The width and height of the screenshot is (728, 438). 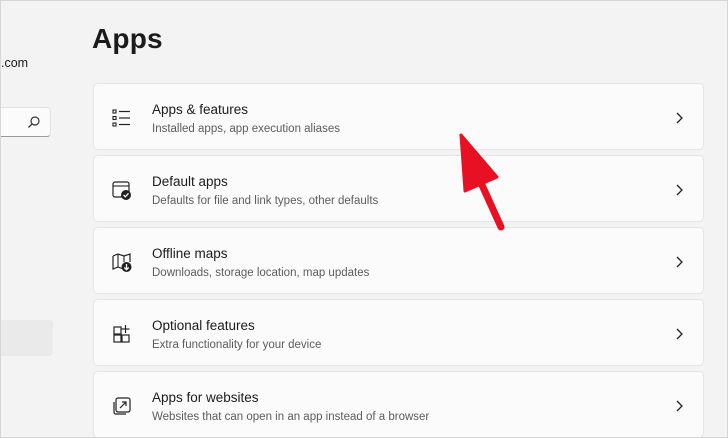 What do you see at coordinates (122, 262) in the screenshot?
I see `offline-maps-icon` at bounding box center [122, 262].